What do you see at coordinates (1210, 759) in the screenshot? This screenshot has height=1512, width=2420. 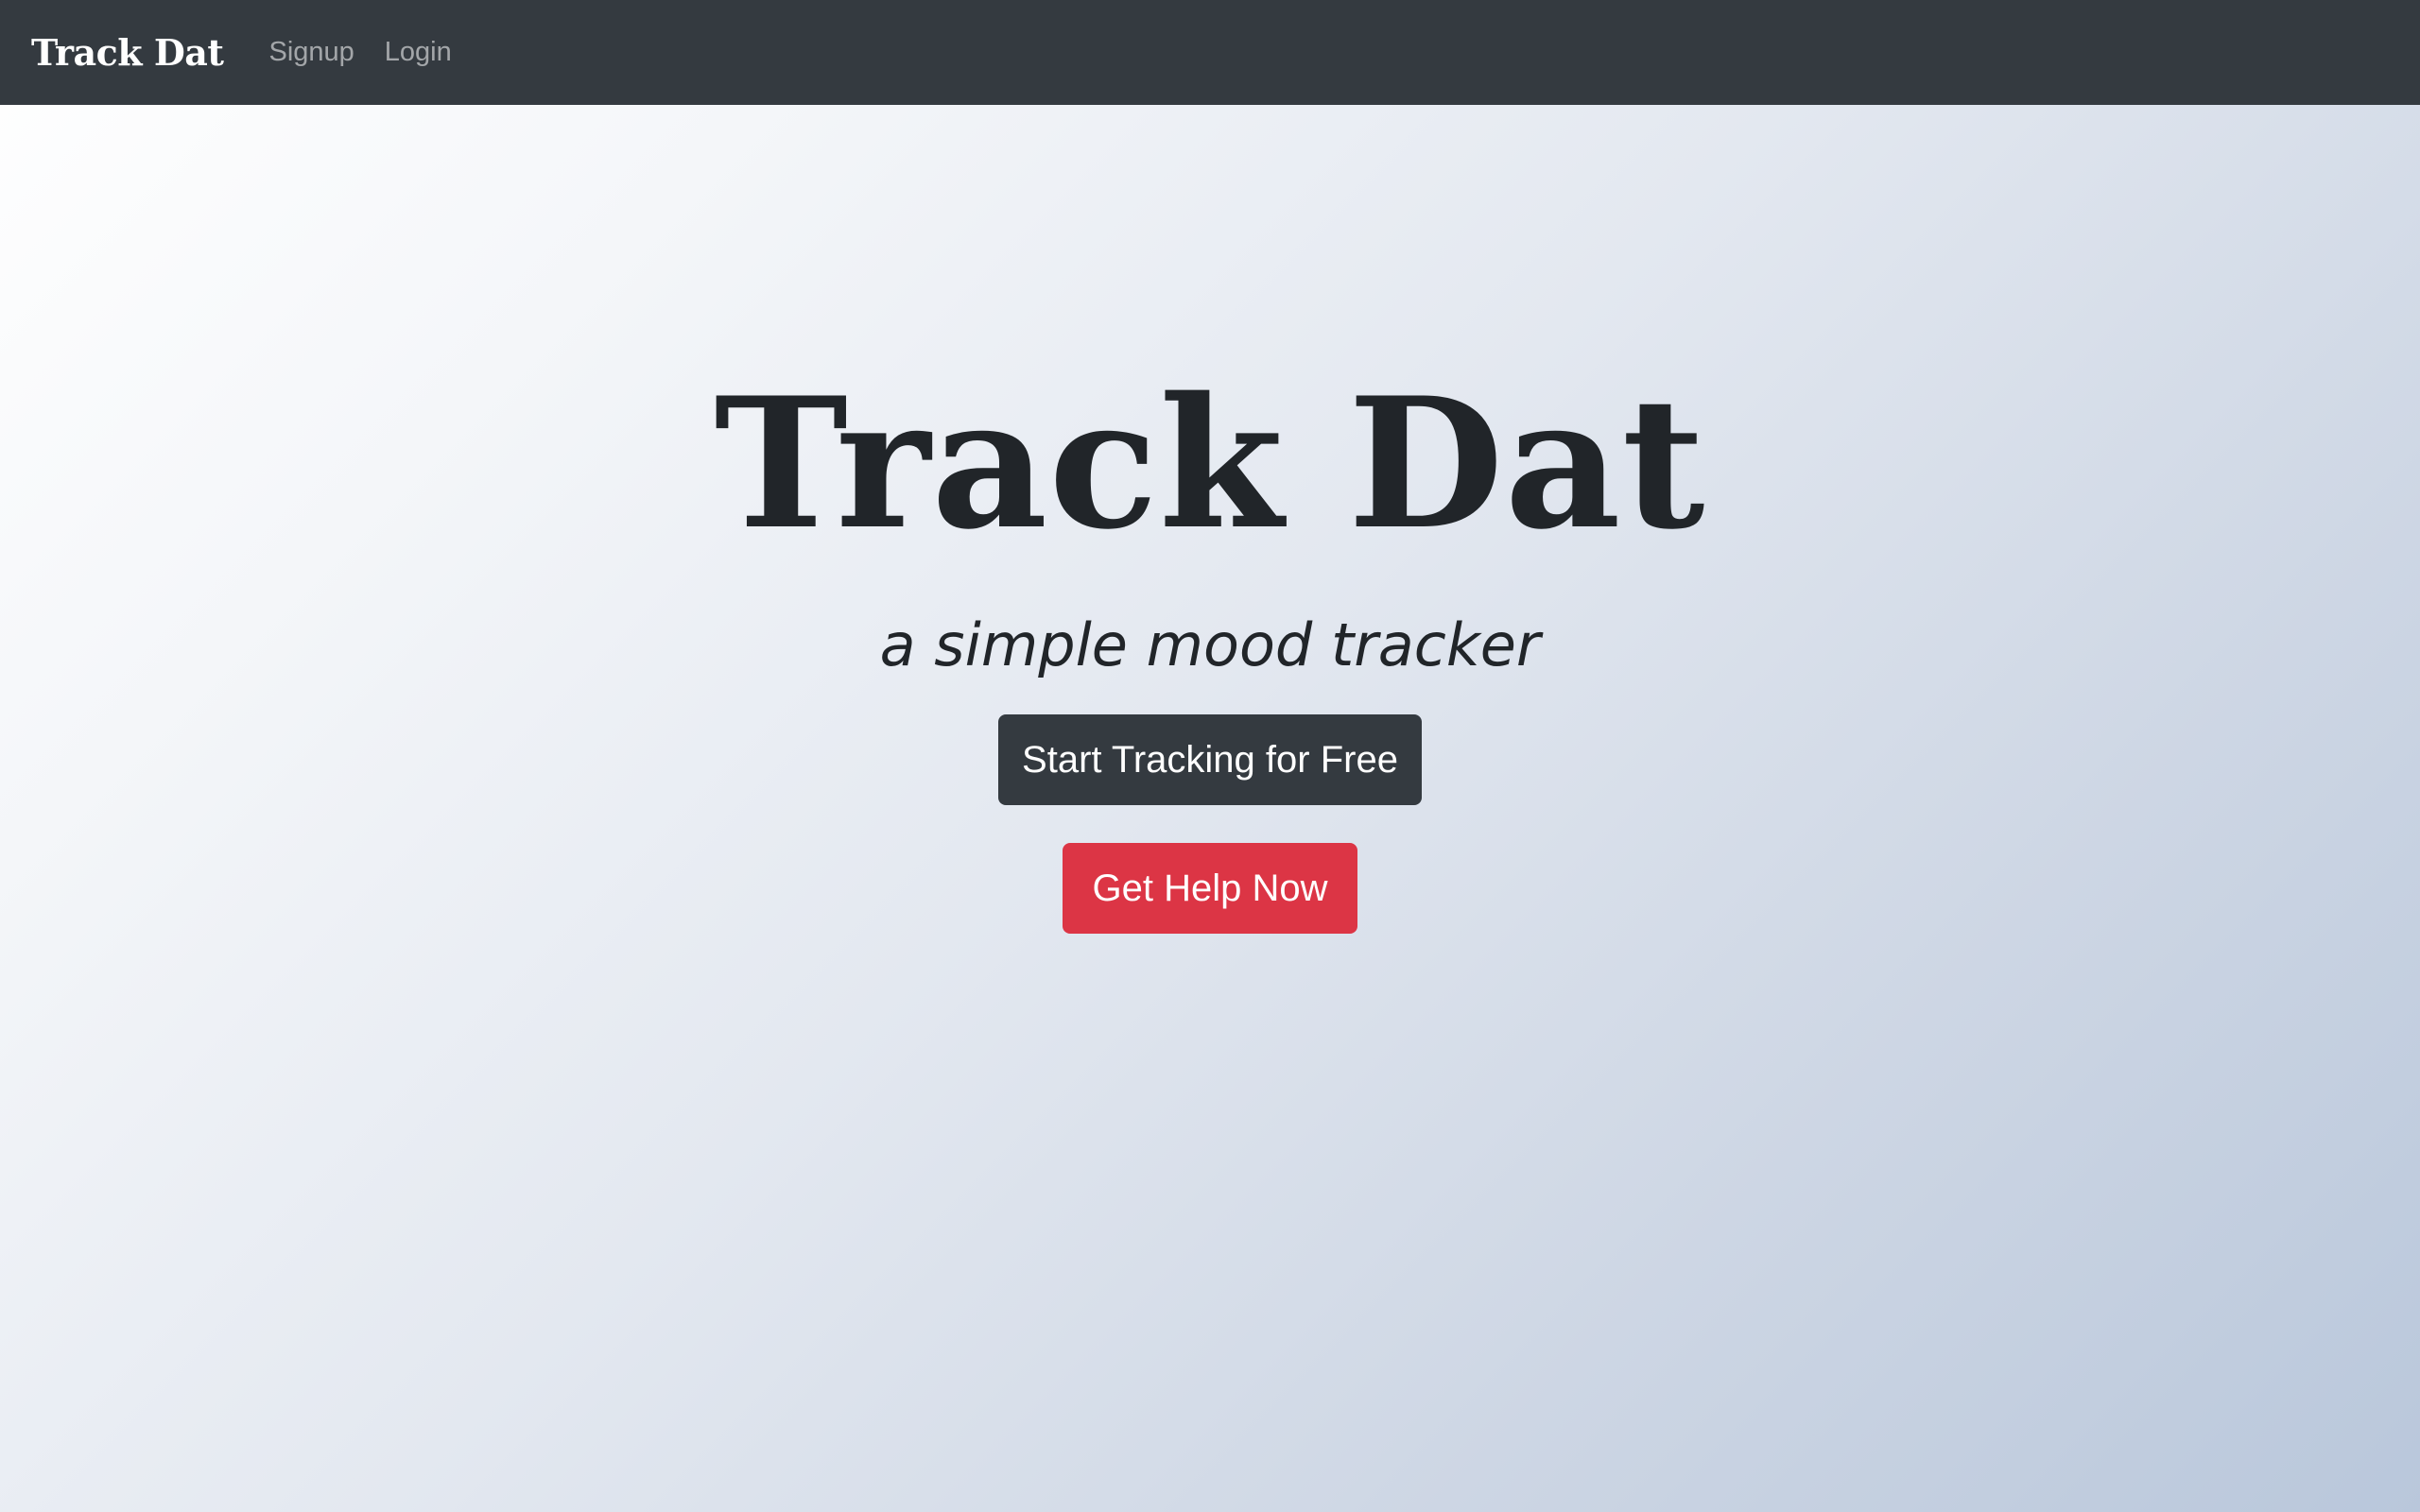 I see `start-tracking-button: Start Tracking for Free` at bounding box center [1210, 759].